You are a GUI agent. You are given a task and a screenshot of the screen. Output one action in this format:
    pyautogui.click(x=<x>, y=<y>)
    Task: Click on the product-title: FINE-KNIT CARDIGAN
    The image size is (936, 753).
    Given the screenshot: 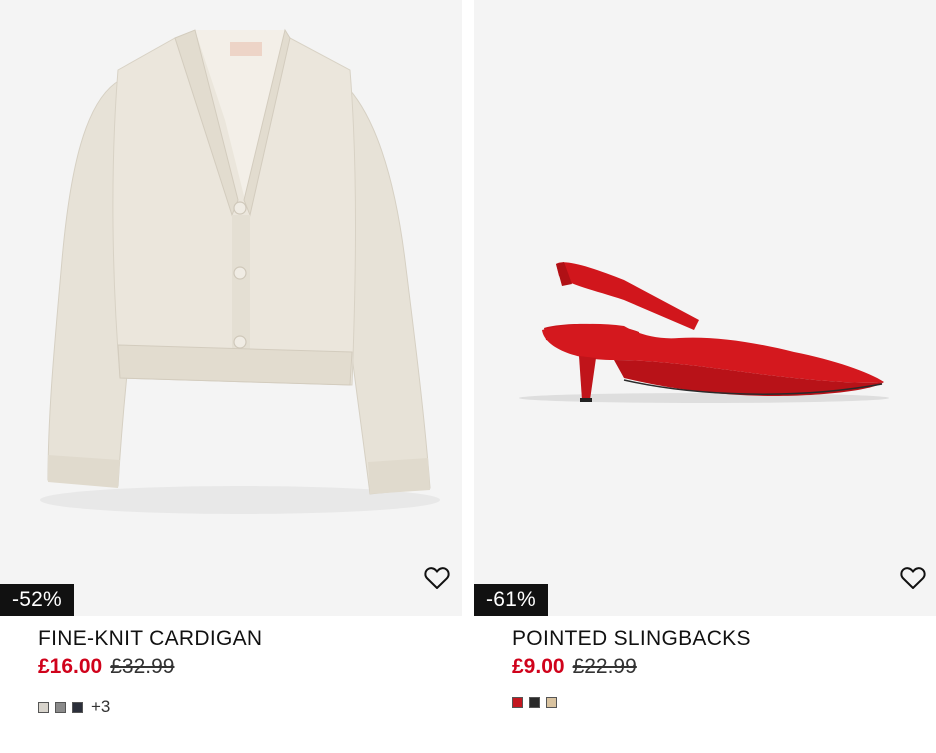 What is the action you would take?
    pyautogui.click(x=150, y=639)
    